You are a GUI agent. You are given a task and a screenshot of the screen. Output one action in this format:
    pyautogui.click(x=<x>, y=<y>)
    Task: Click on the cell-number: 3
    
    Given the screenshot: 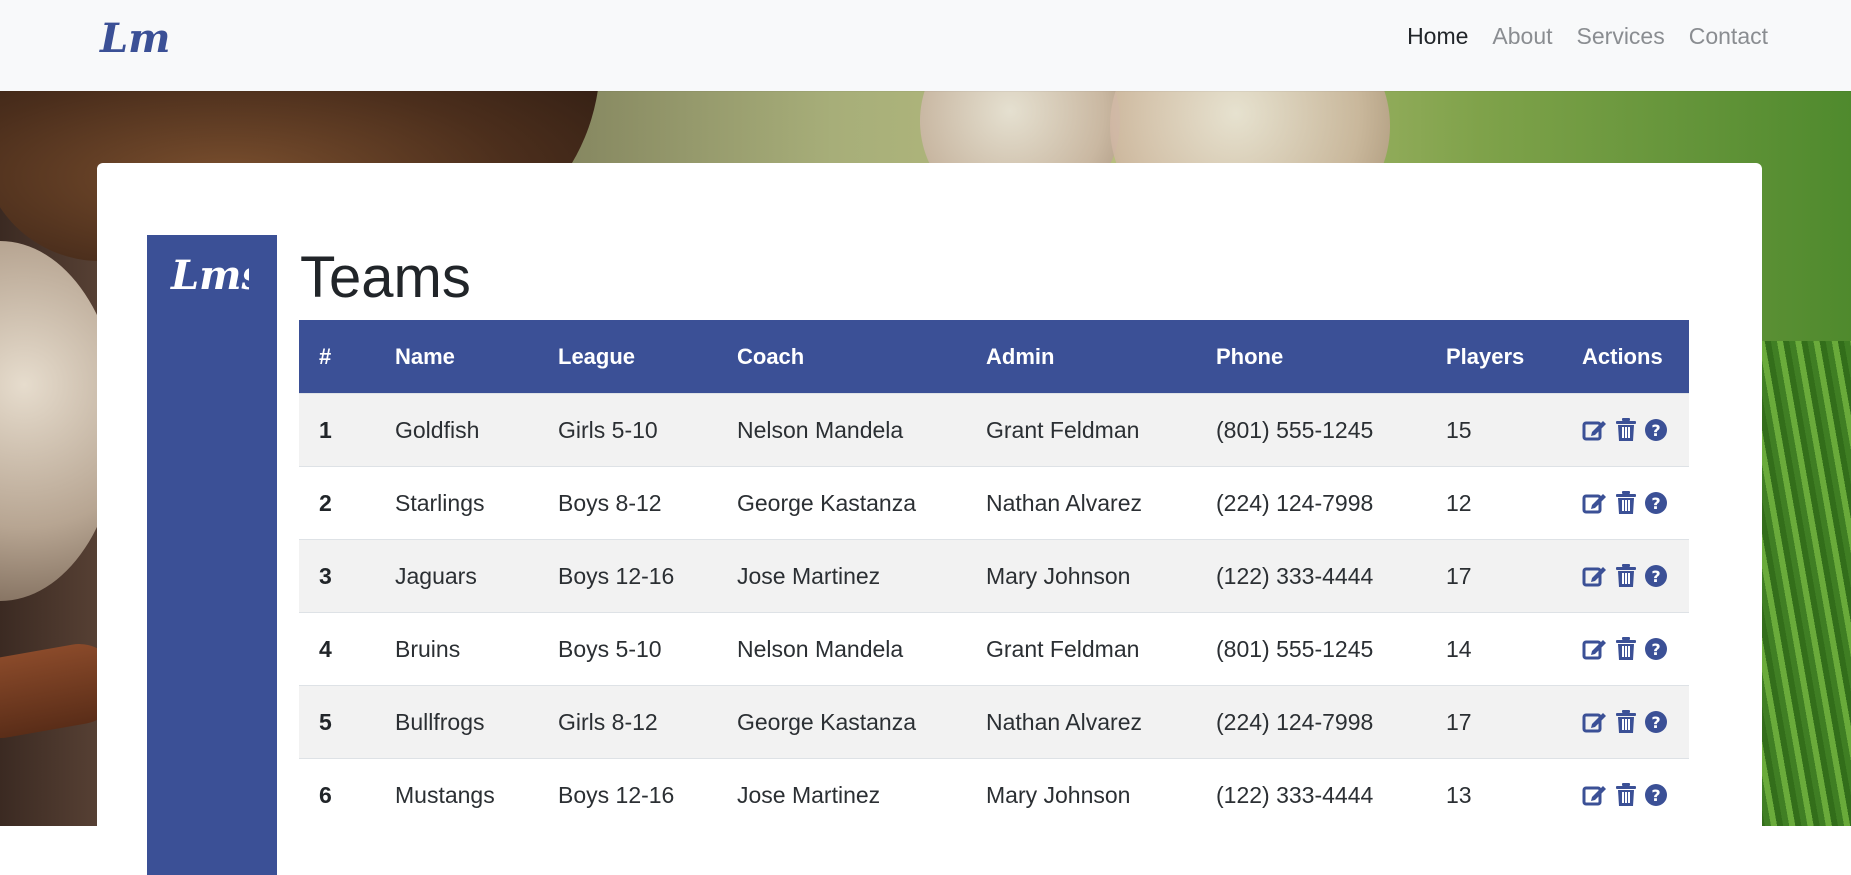 What is the action you would take?
    pyautogui.click(x=337, y=576)
    